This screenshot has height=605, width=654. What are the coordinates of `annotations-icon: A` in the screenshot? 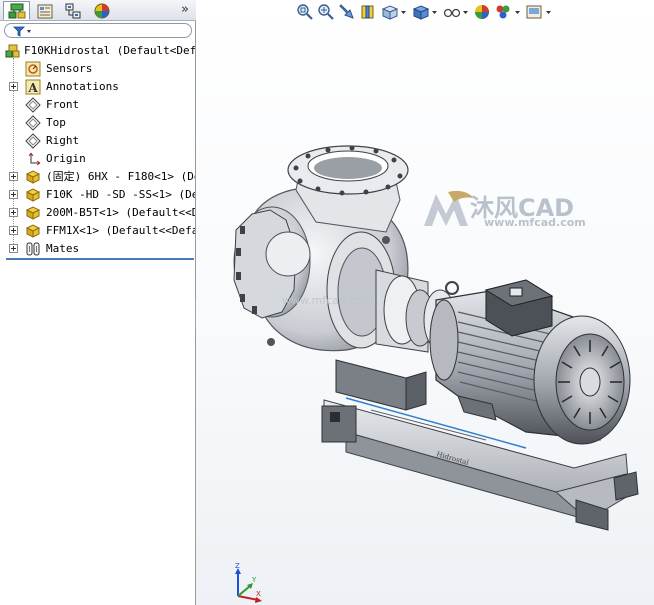 It's located at (33, 87).